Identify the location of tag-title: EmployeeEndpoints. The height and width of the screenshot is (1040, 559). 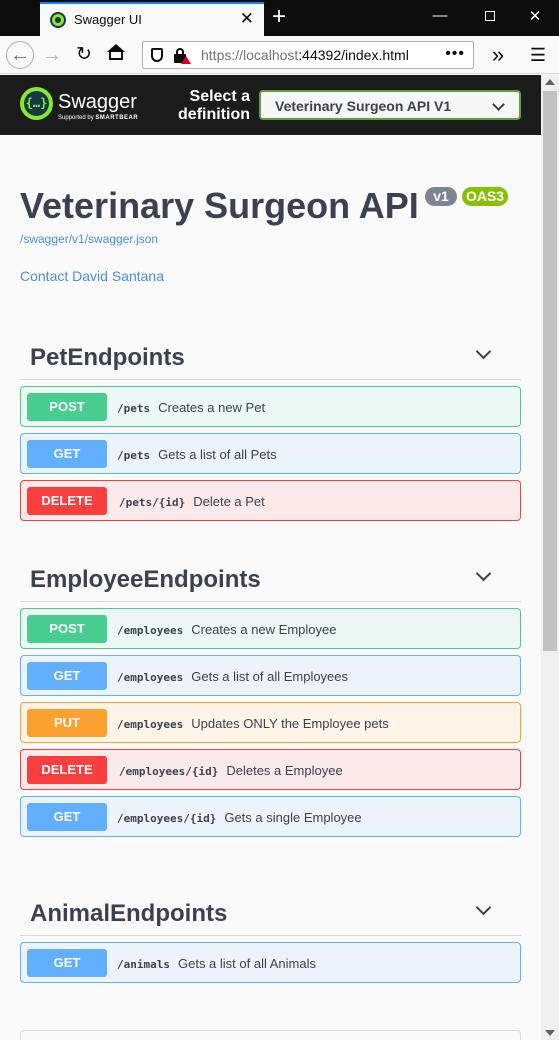
(145, 579).